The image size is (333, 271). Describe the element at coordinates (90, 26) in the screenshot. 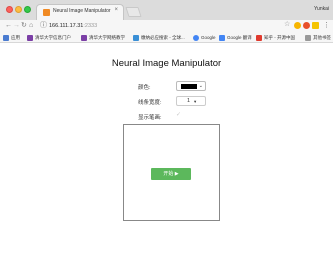

I see `url-port: :2333` at that location.